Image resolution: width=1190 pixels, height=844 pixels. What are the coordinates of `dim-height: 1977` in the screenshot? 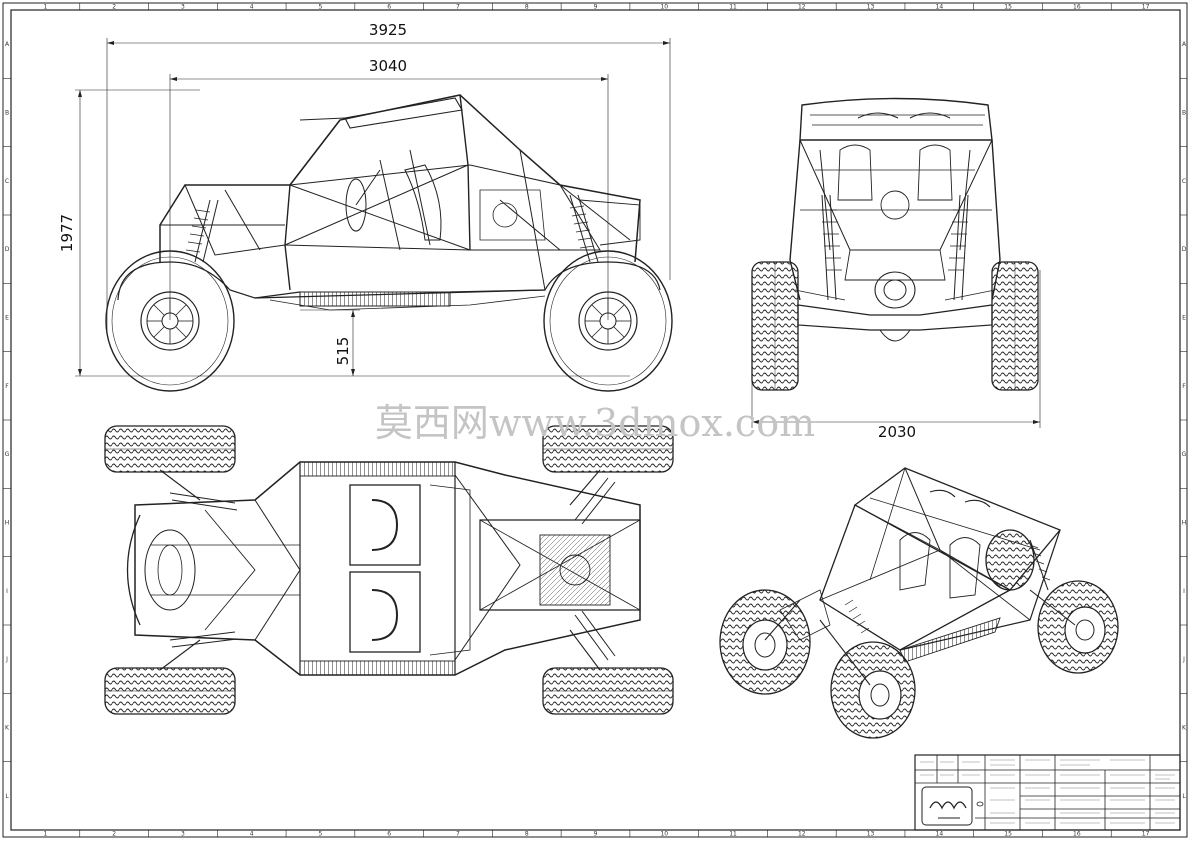 It's located at (67, 233).